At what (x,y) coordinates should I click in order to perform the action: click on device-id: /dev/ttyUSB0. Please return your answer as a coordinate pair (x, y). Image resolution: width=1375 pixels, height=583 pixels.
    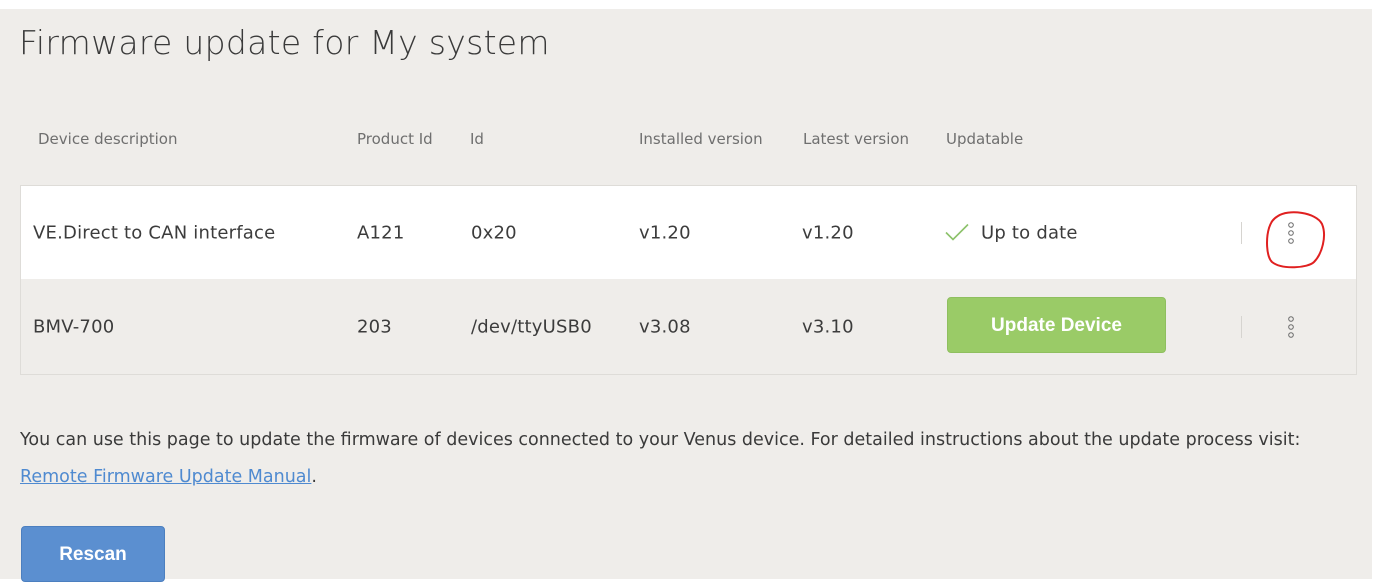
    Looking at the image, I should click on (531, 326).